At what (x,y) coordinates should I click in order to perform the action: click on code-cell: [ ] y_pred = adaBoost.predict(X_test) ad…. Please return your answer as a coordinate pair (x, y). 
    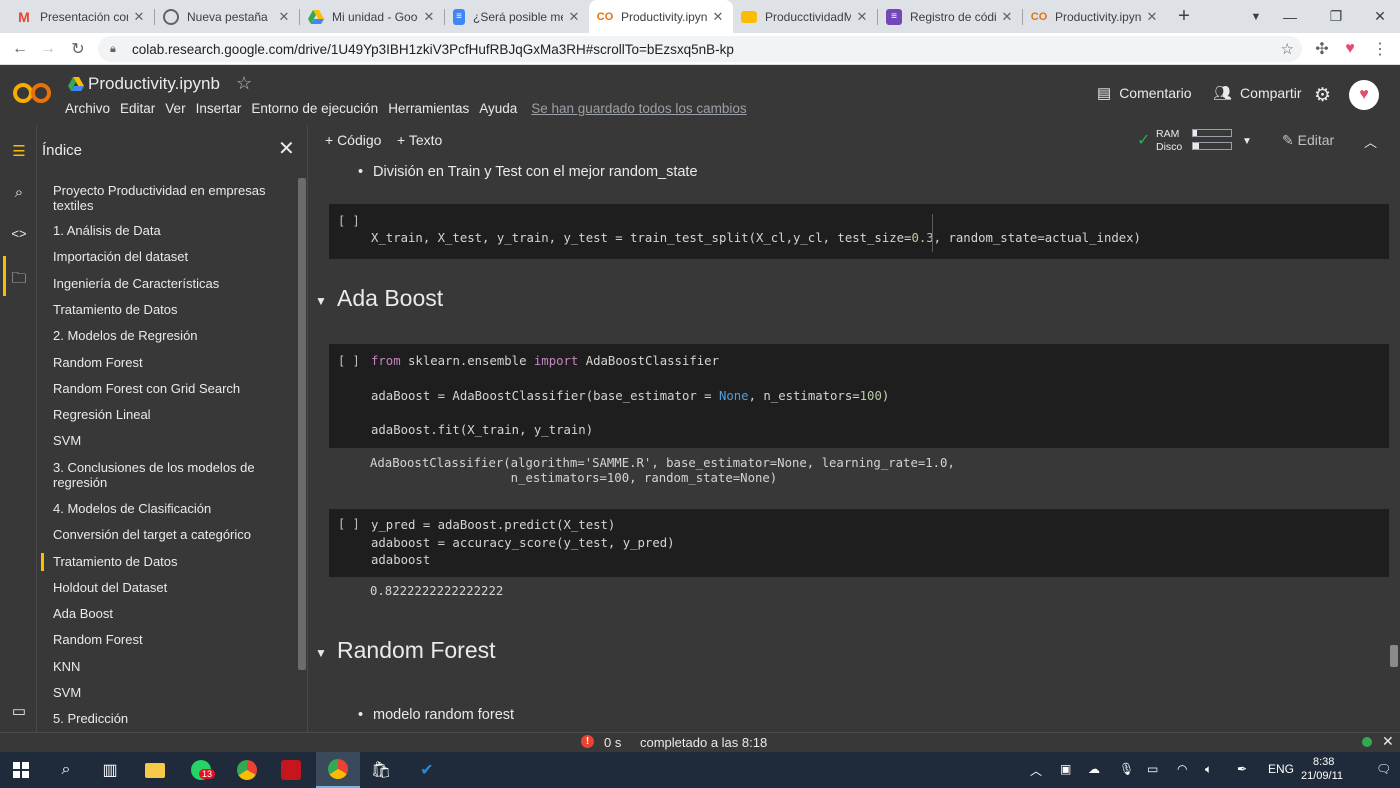
    Looking at the image, I should click on (859, 543).